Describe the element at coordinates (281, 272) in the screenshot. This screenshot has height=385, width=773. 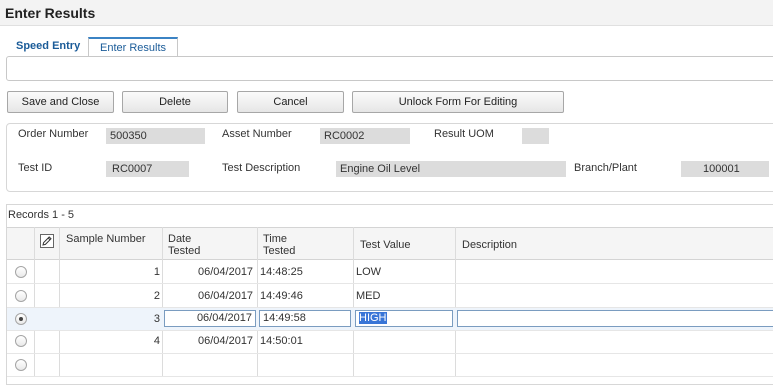
I see `time-tested-cell: 14:48:25` at that location.